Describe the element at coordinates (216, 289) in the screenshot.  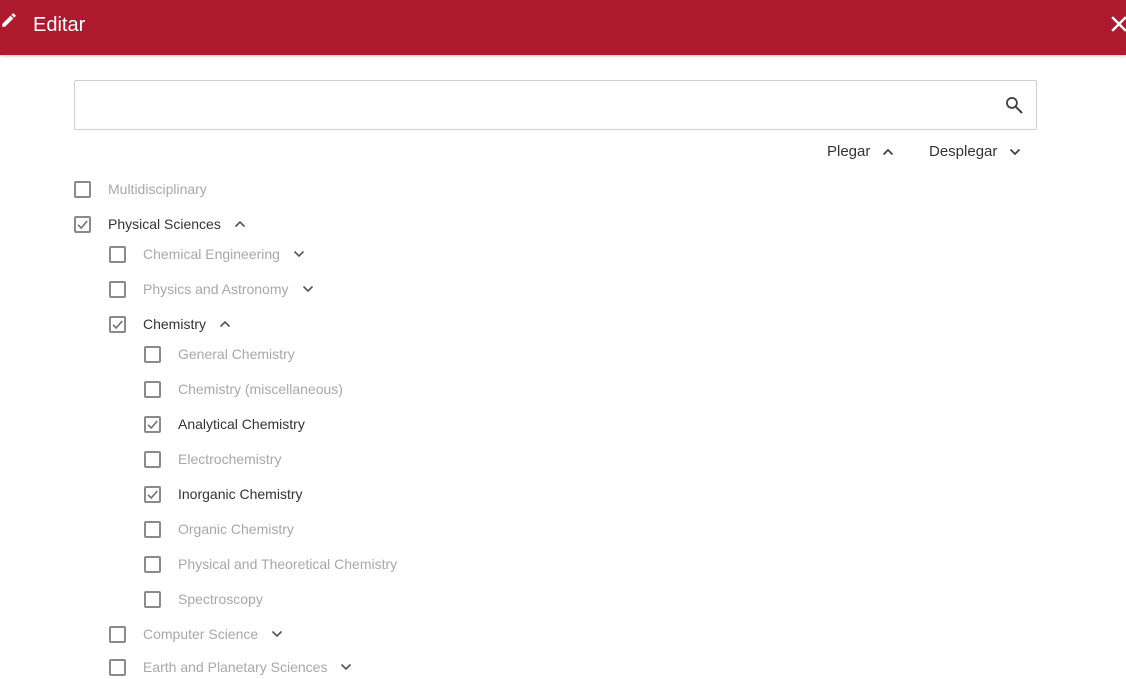
I see `tree-item-label: Physics and Astronomy` at that location.